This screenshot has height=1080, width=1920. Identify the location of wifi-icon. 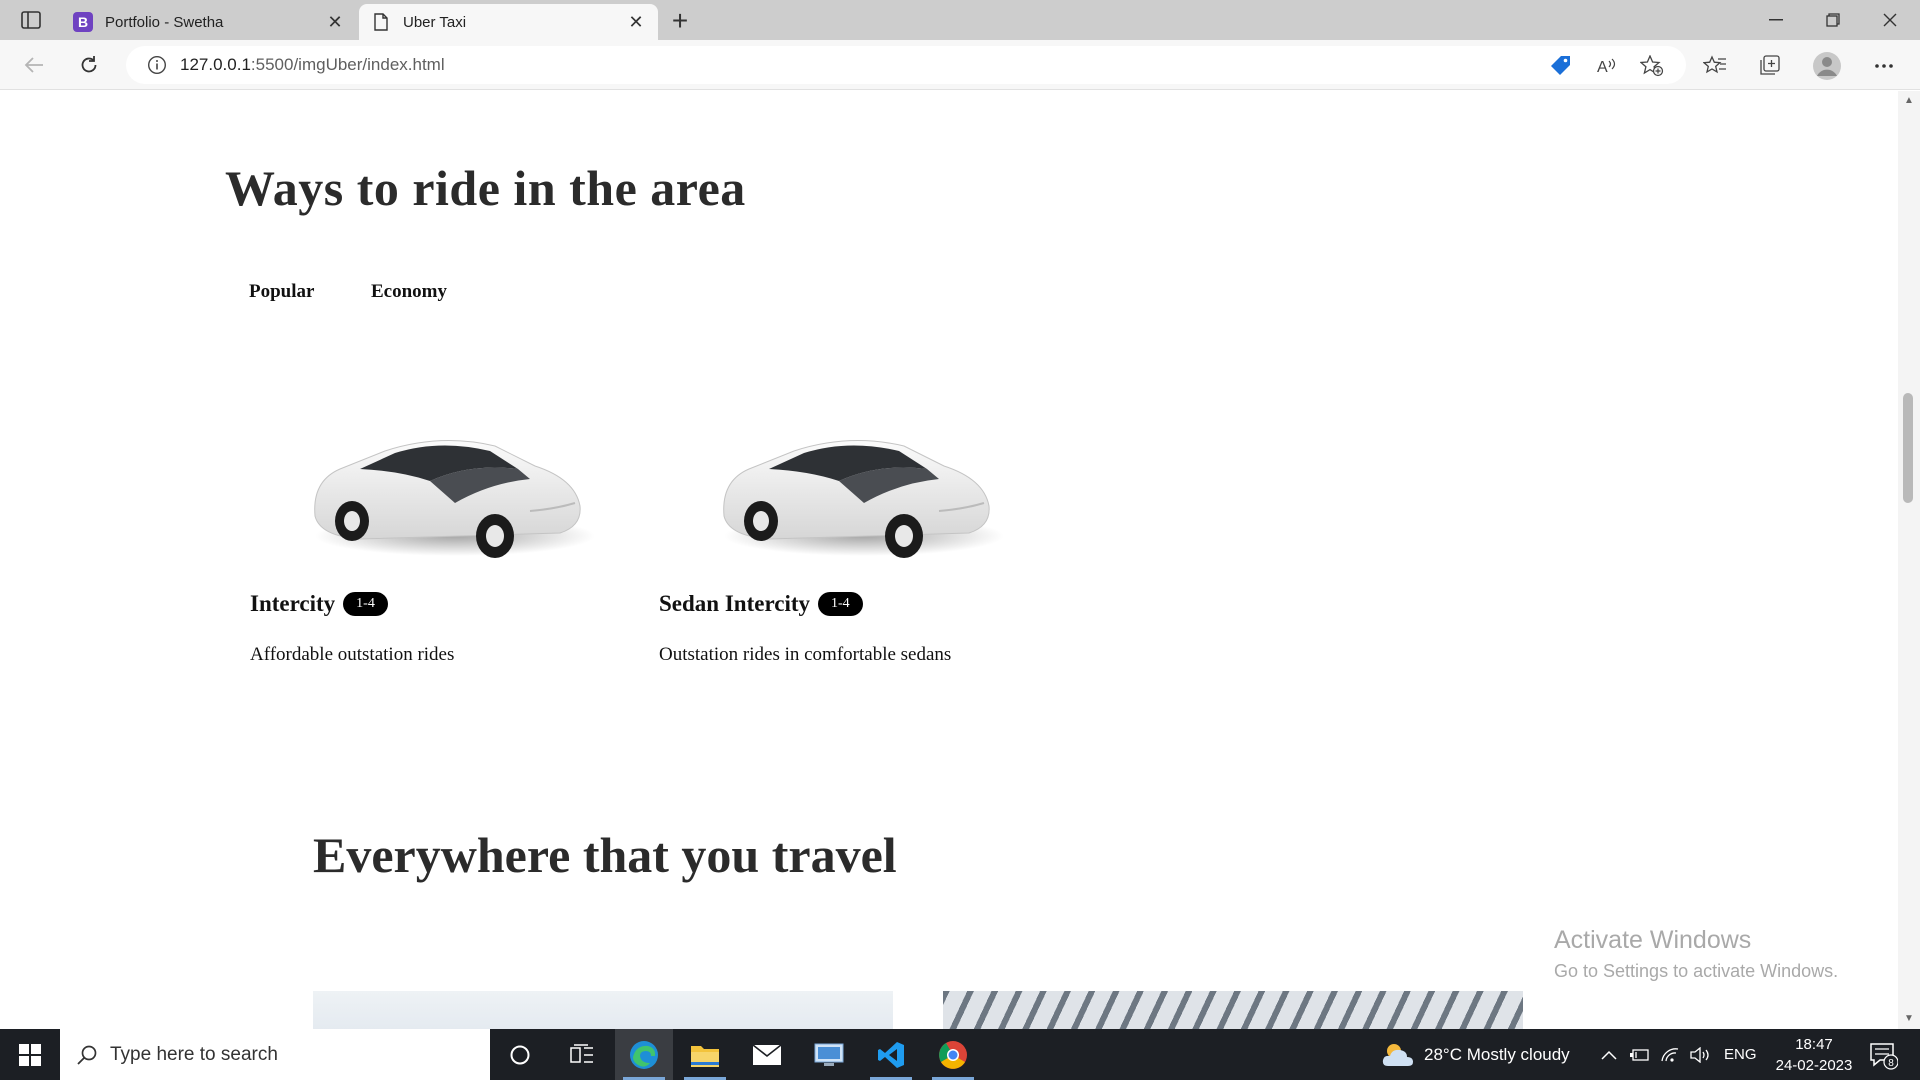
(1670, 1054).